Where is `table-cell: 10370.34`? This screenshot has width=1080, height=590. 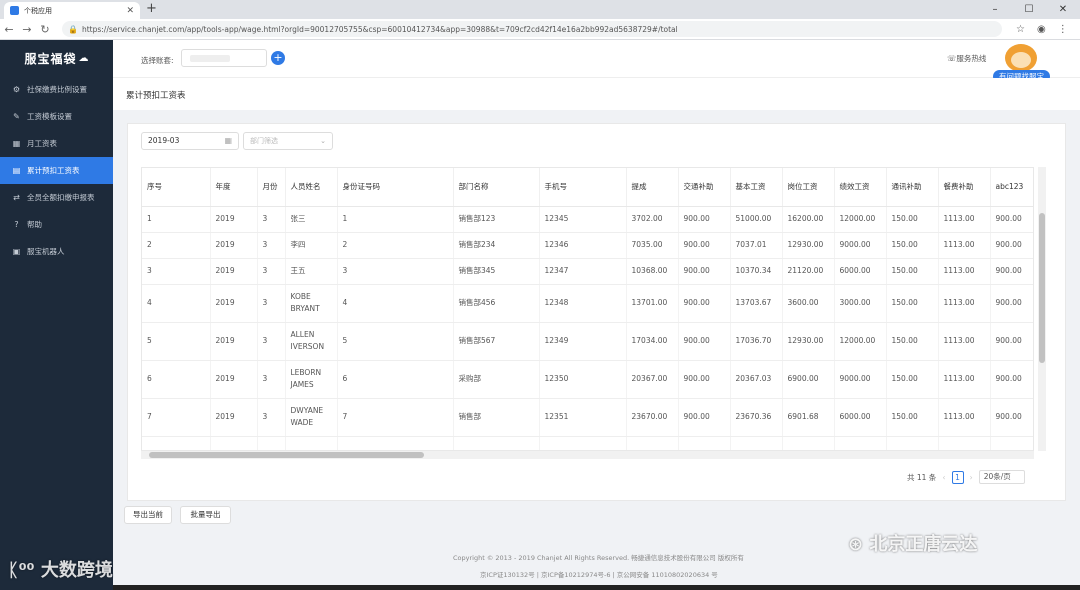 table-cell: 10370.34 is located at coordinates (756, 271).